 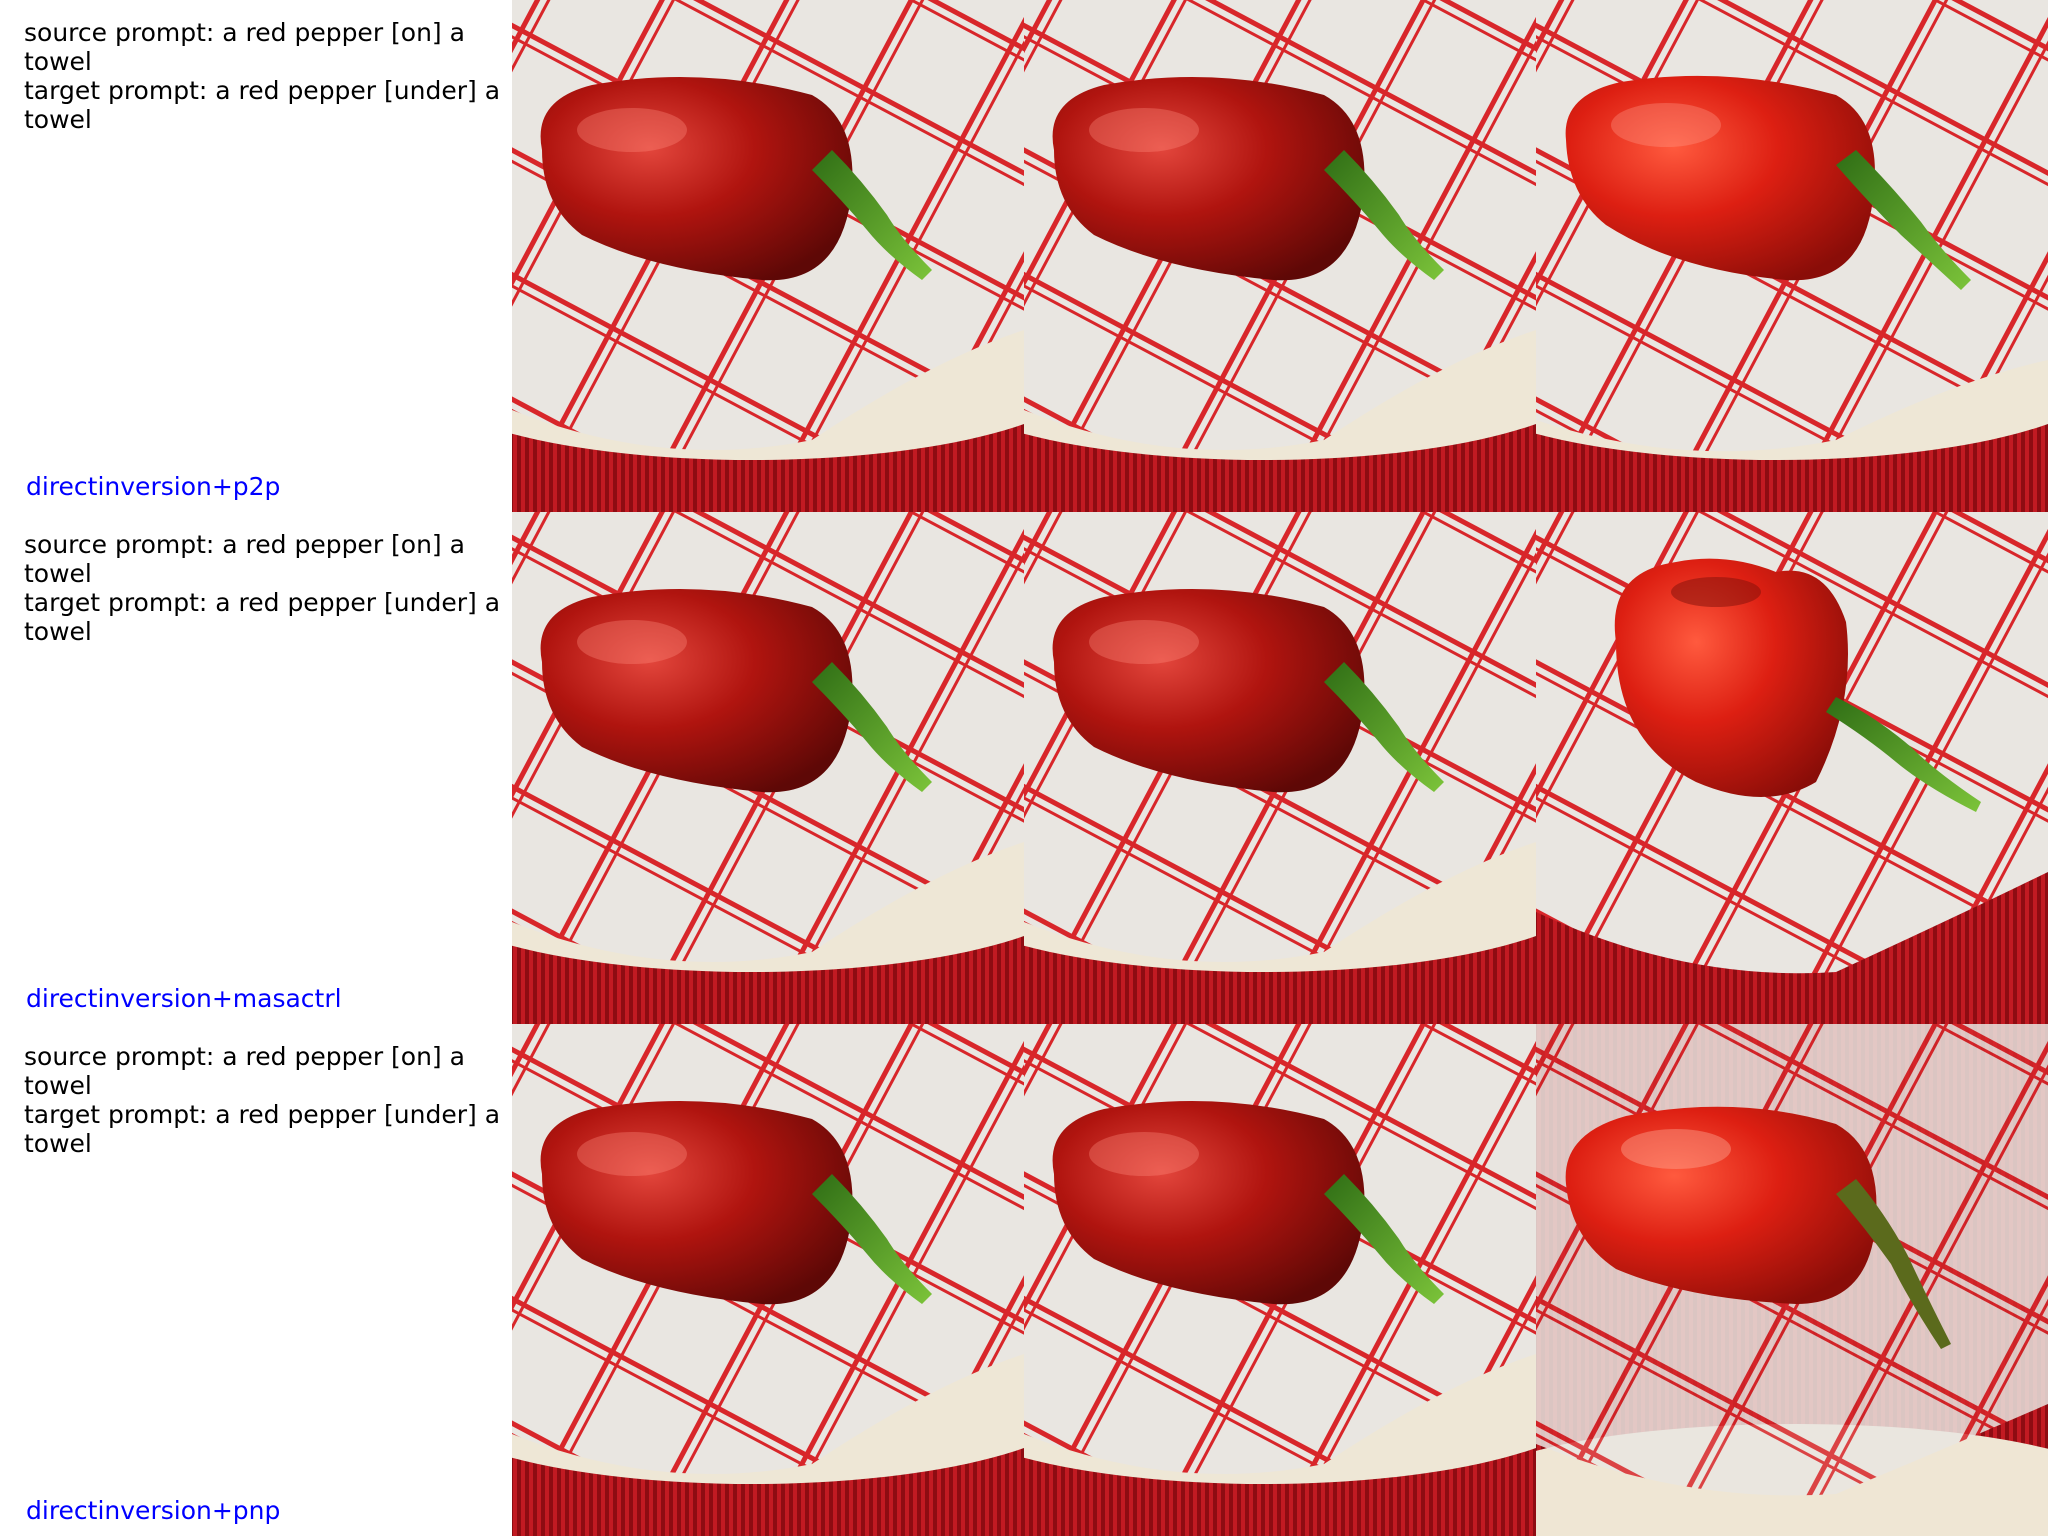 What do you see at coordinates (153, 1510) in the screenshot?
I see `method-label: directinversion+pnp` at bounding box center [153, 1510].